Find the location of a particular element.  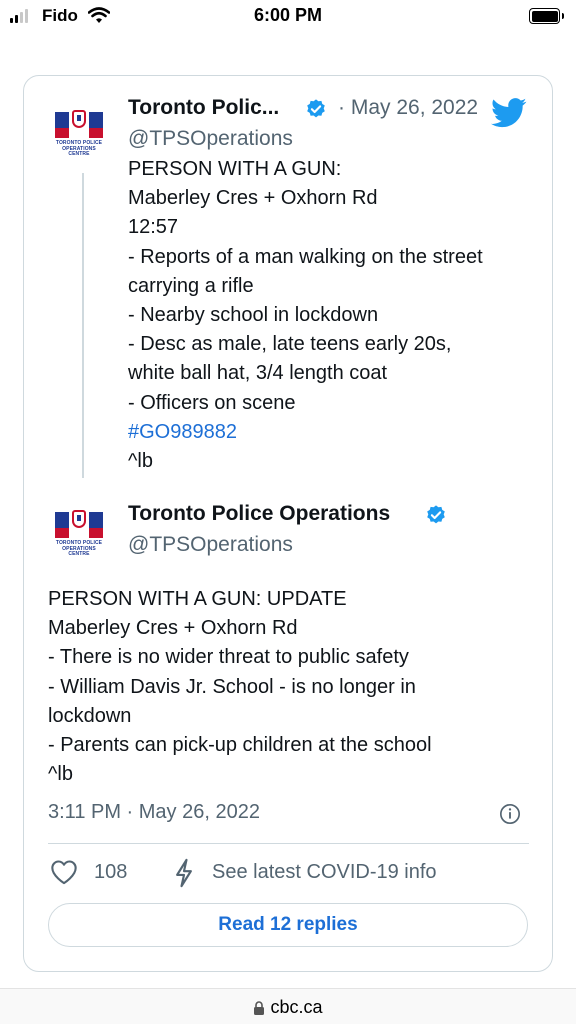

tweet1-line: carrying a rifle is located at coordinates (191, 285).